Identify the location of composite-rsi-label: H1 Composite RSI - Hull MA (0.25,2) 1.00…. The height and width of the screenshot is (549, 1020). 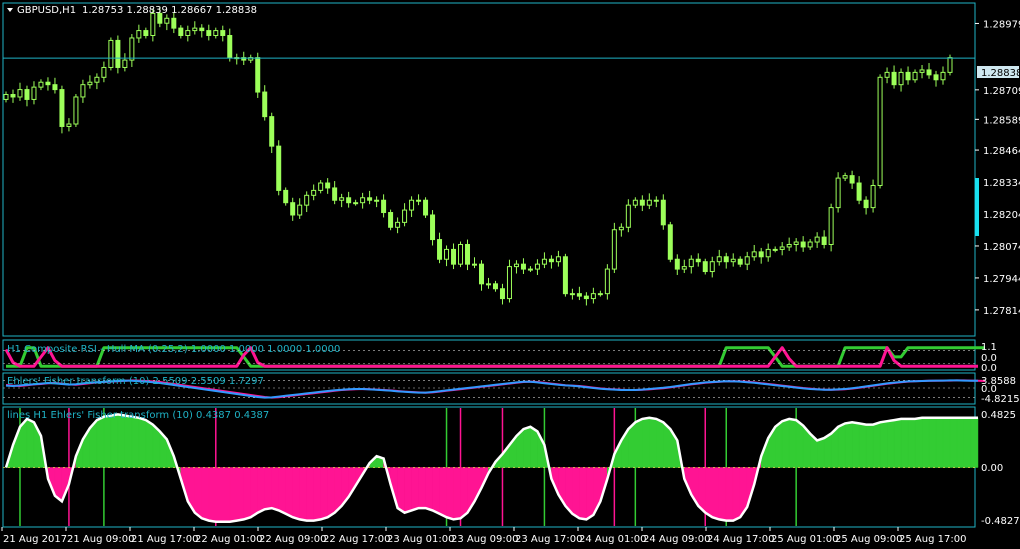
(173, 349).